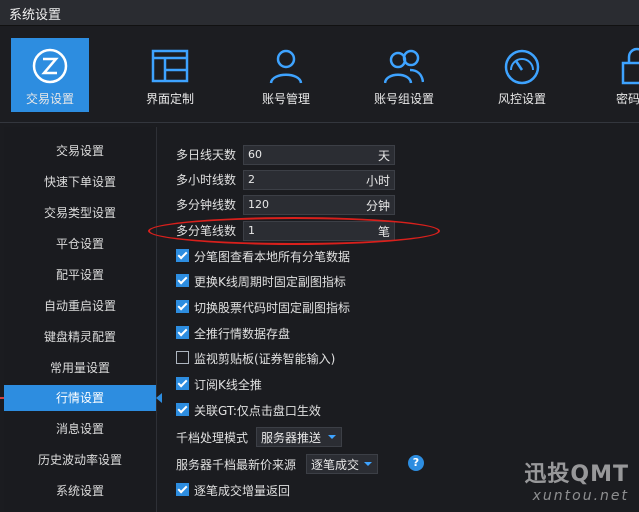 The image size is (639, 512). What do you see at coordinates (80, 306) in the screenshot?
I see `sidebar-item-auto-restart: 自动重启设置` at bounding box center [80, 306].